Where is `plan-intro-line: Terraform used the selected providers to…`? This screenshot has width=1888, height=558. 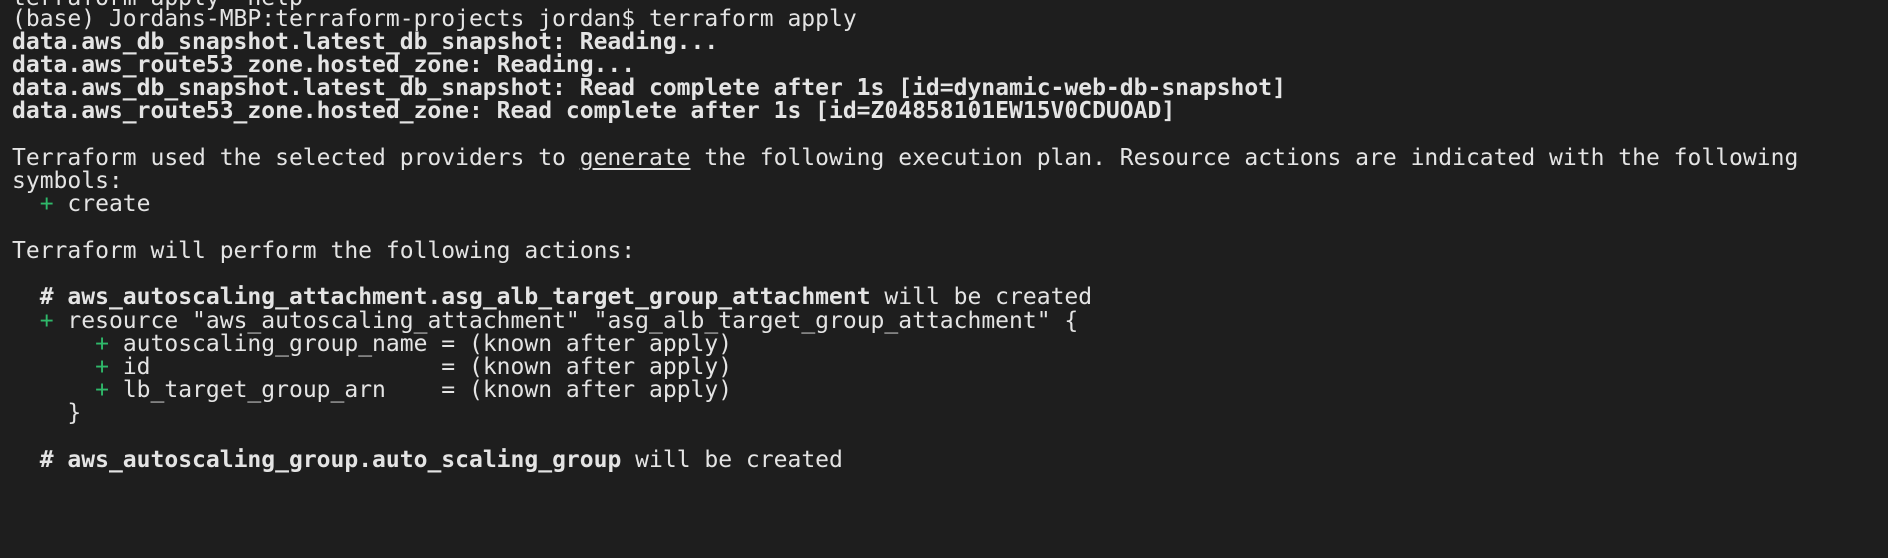
plan-intro-line: Terraform used the selected providers to… is located at coordinates (905, 158).